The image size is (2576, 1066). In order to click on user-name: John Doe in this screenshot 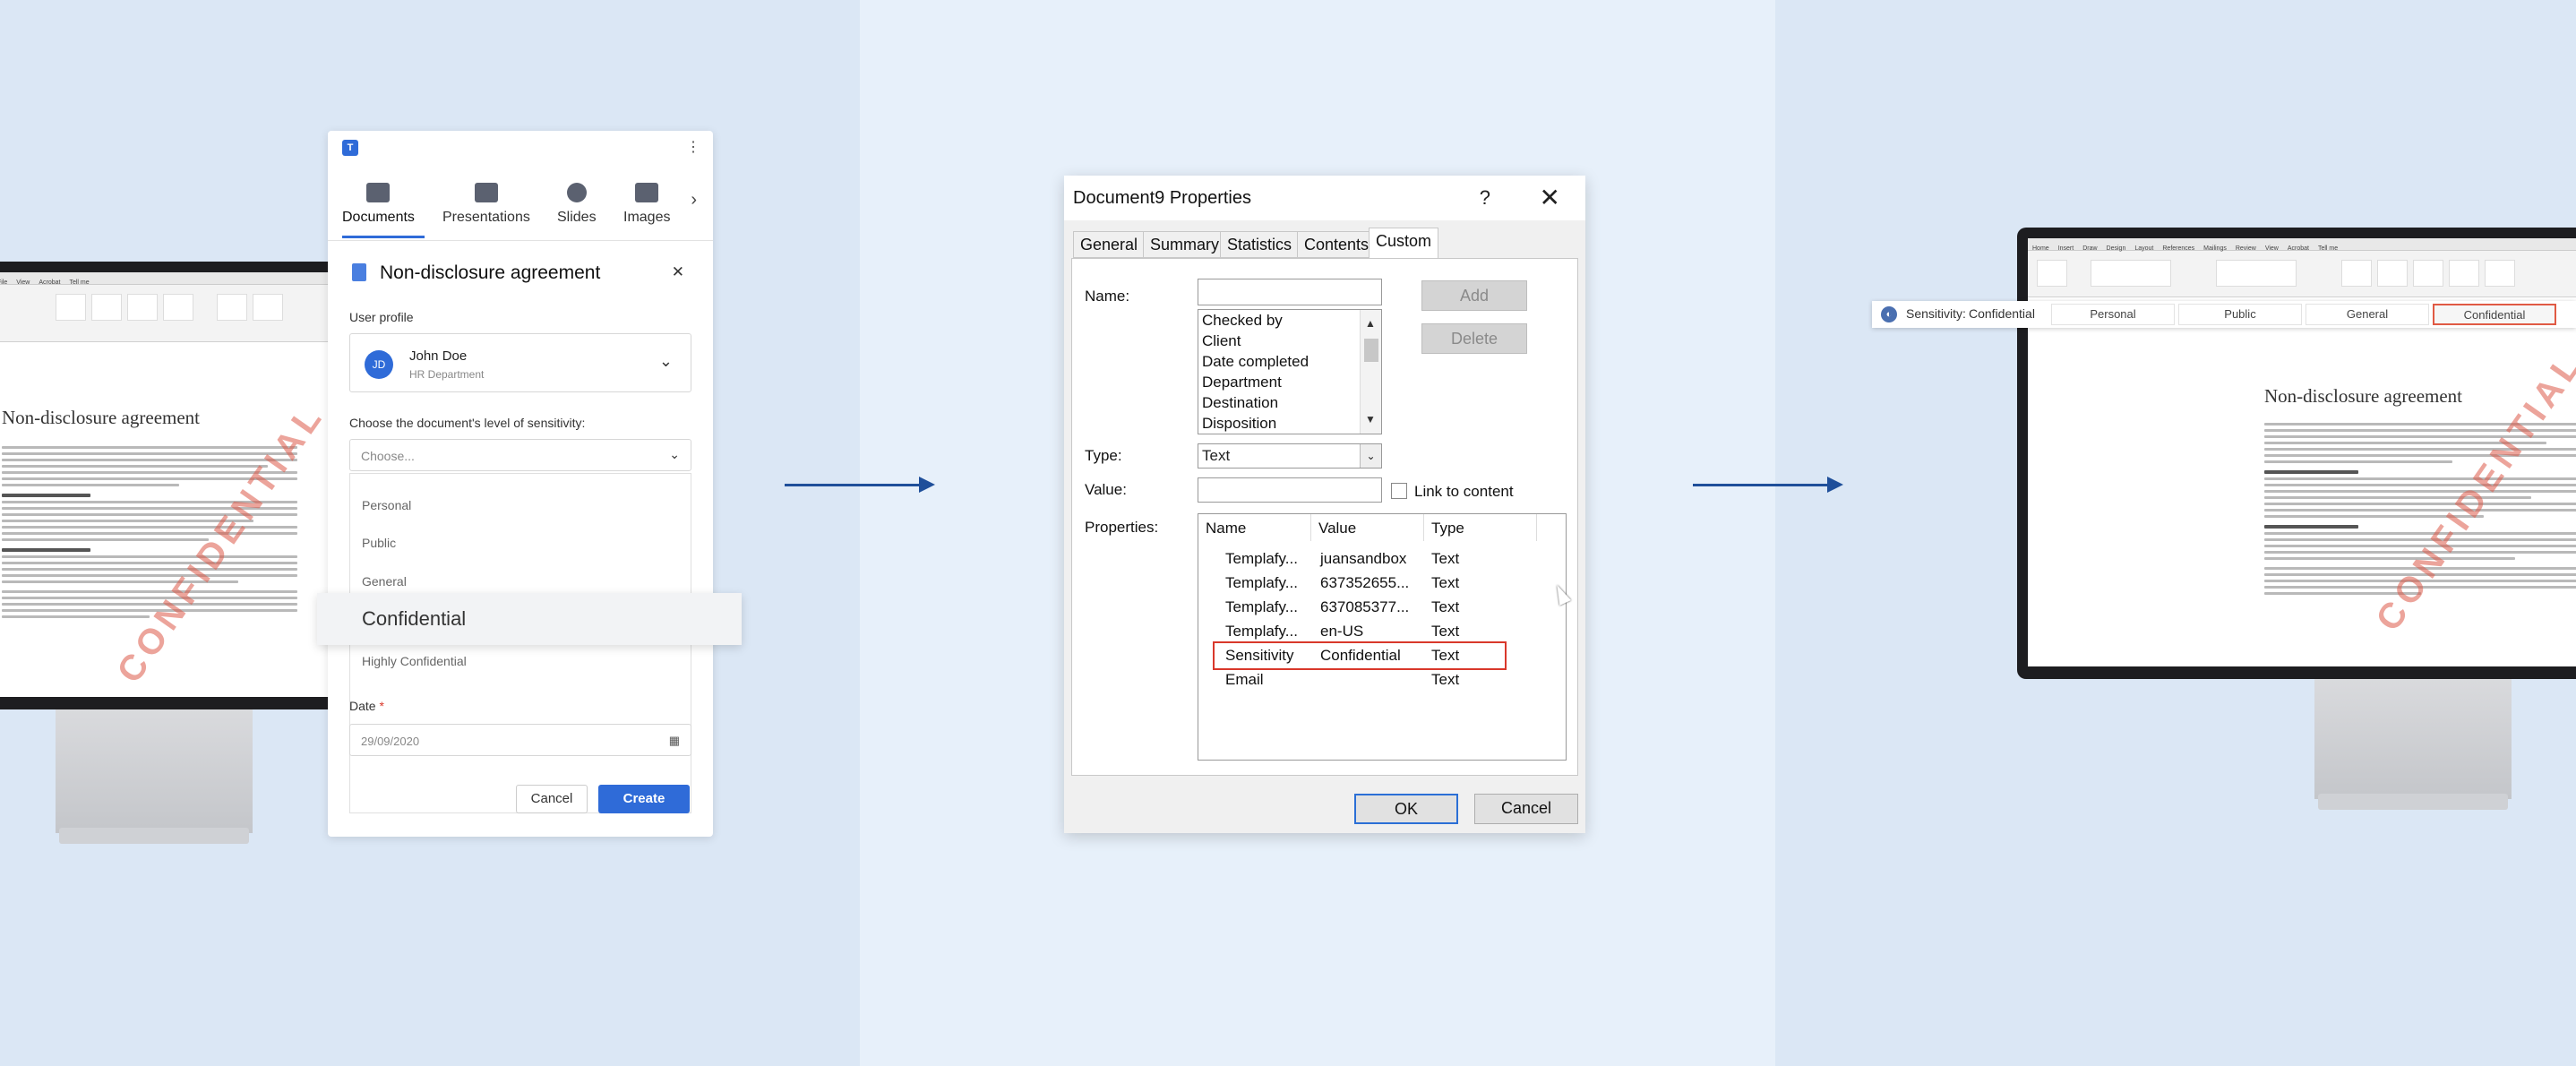, I will do `click(438, 356)`.